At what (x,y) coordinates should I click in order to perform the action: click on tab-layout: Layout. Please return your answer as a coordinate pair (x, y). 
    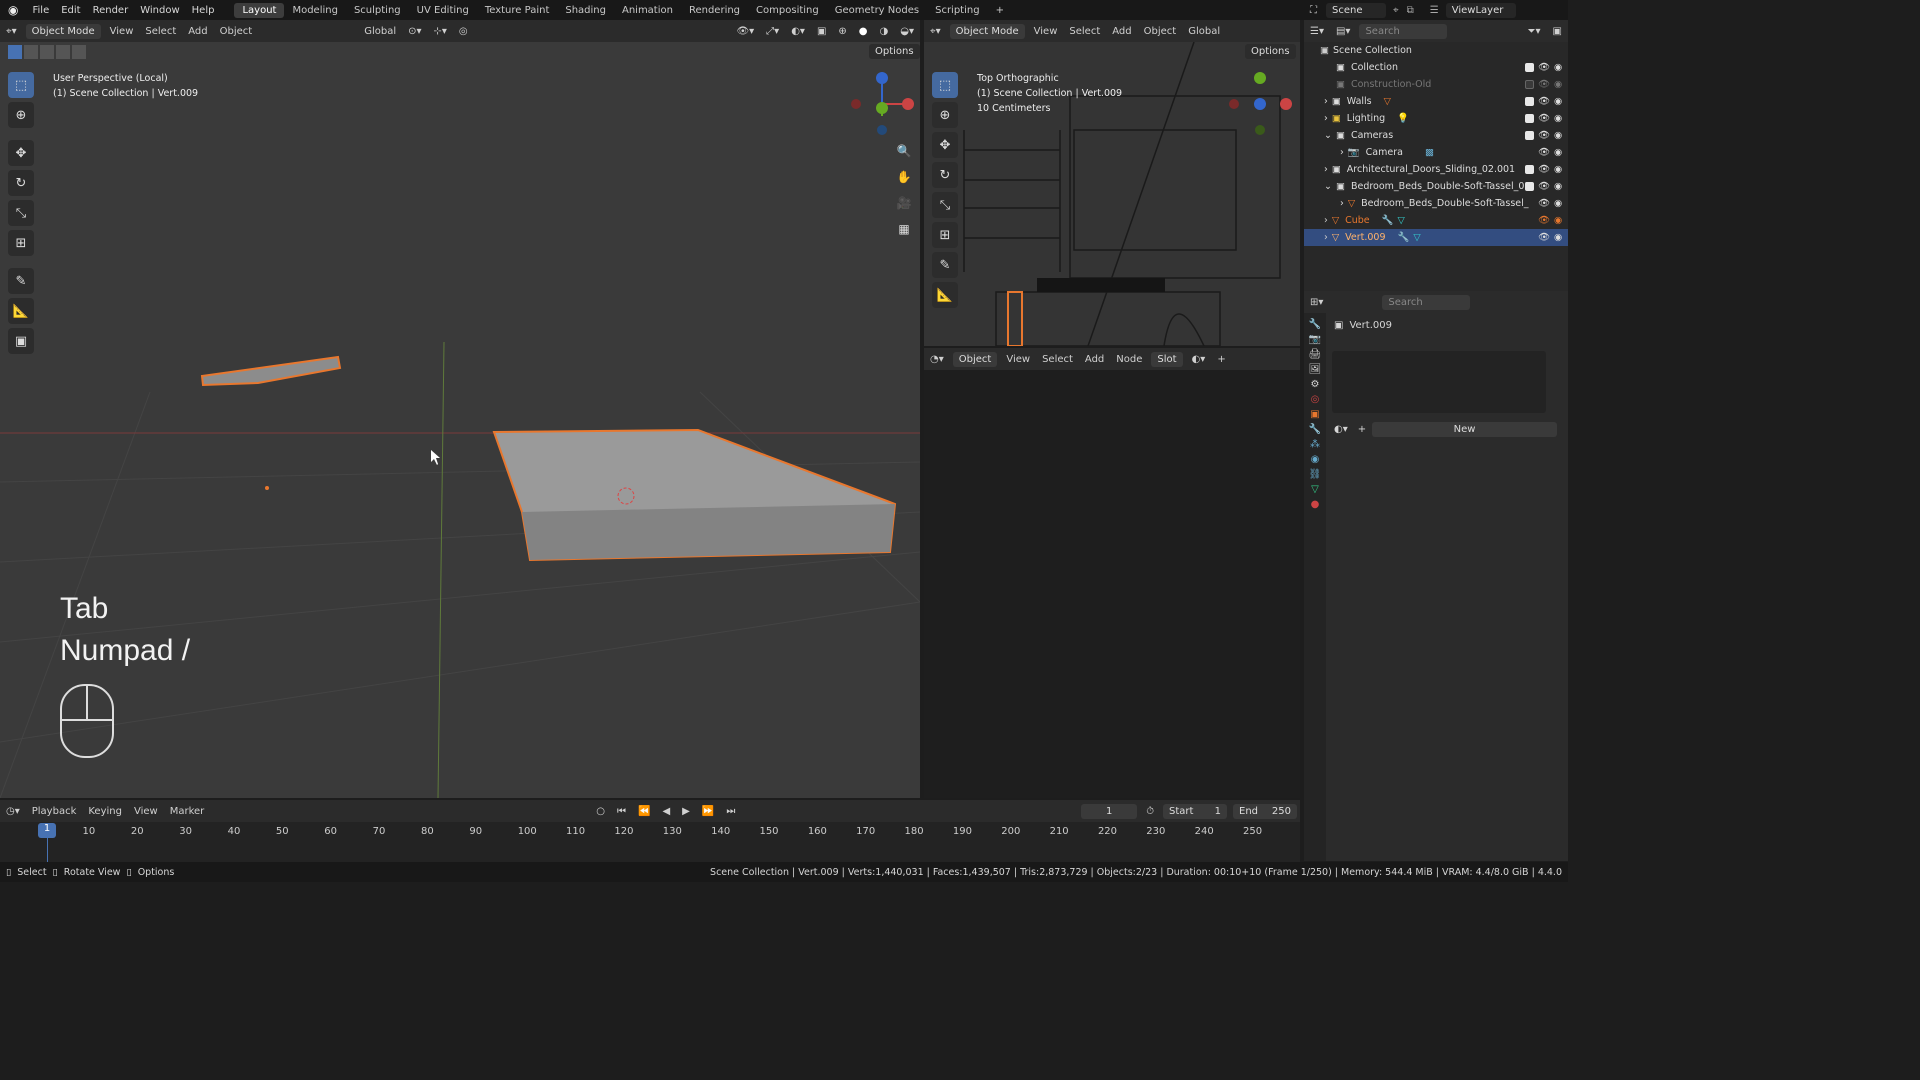
    Looking at the image, I should click on (259, 10).